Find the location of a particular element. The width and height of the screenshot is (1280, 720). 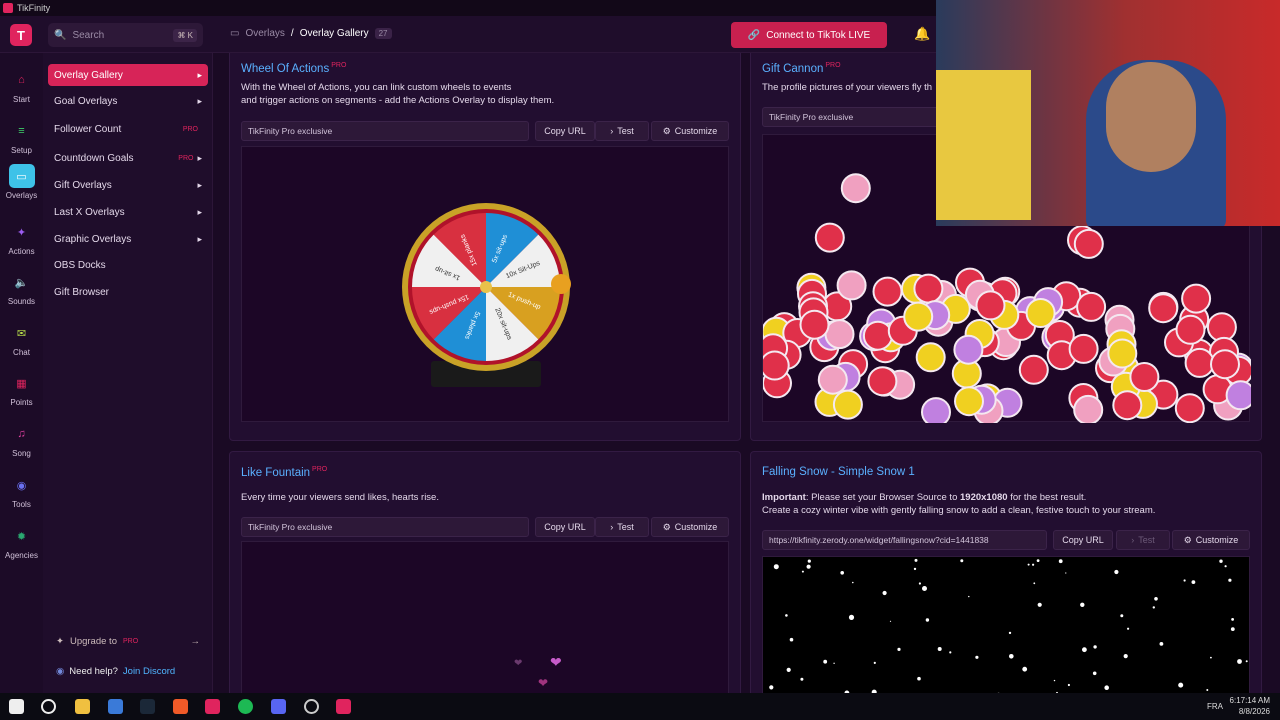

rail-label: Overlays is located at coordinates (21, 195).